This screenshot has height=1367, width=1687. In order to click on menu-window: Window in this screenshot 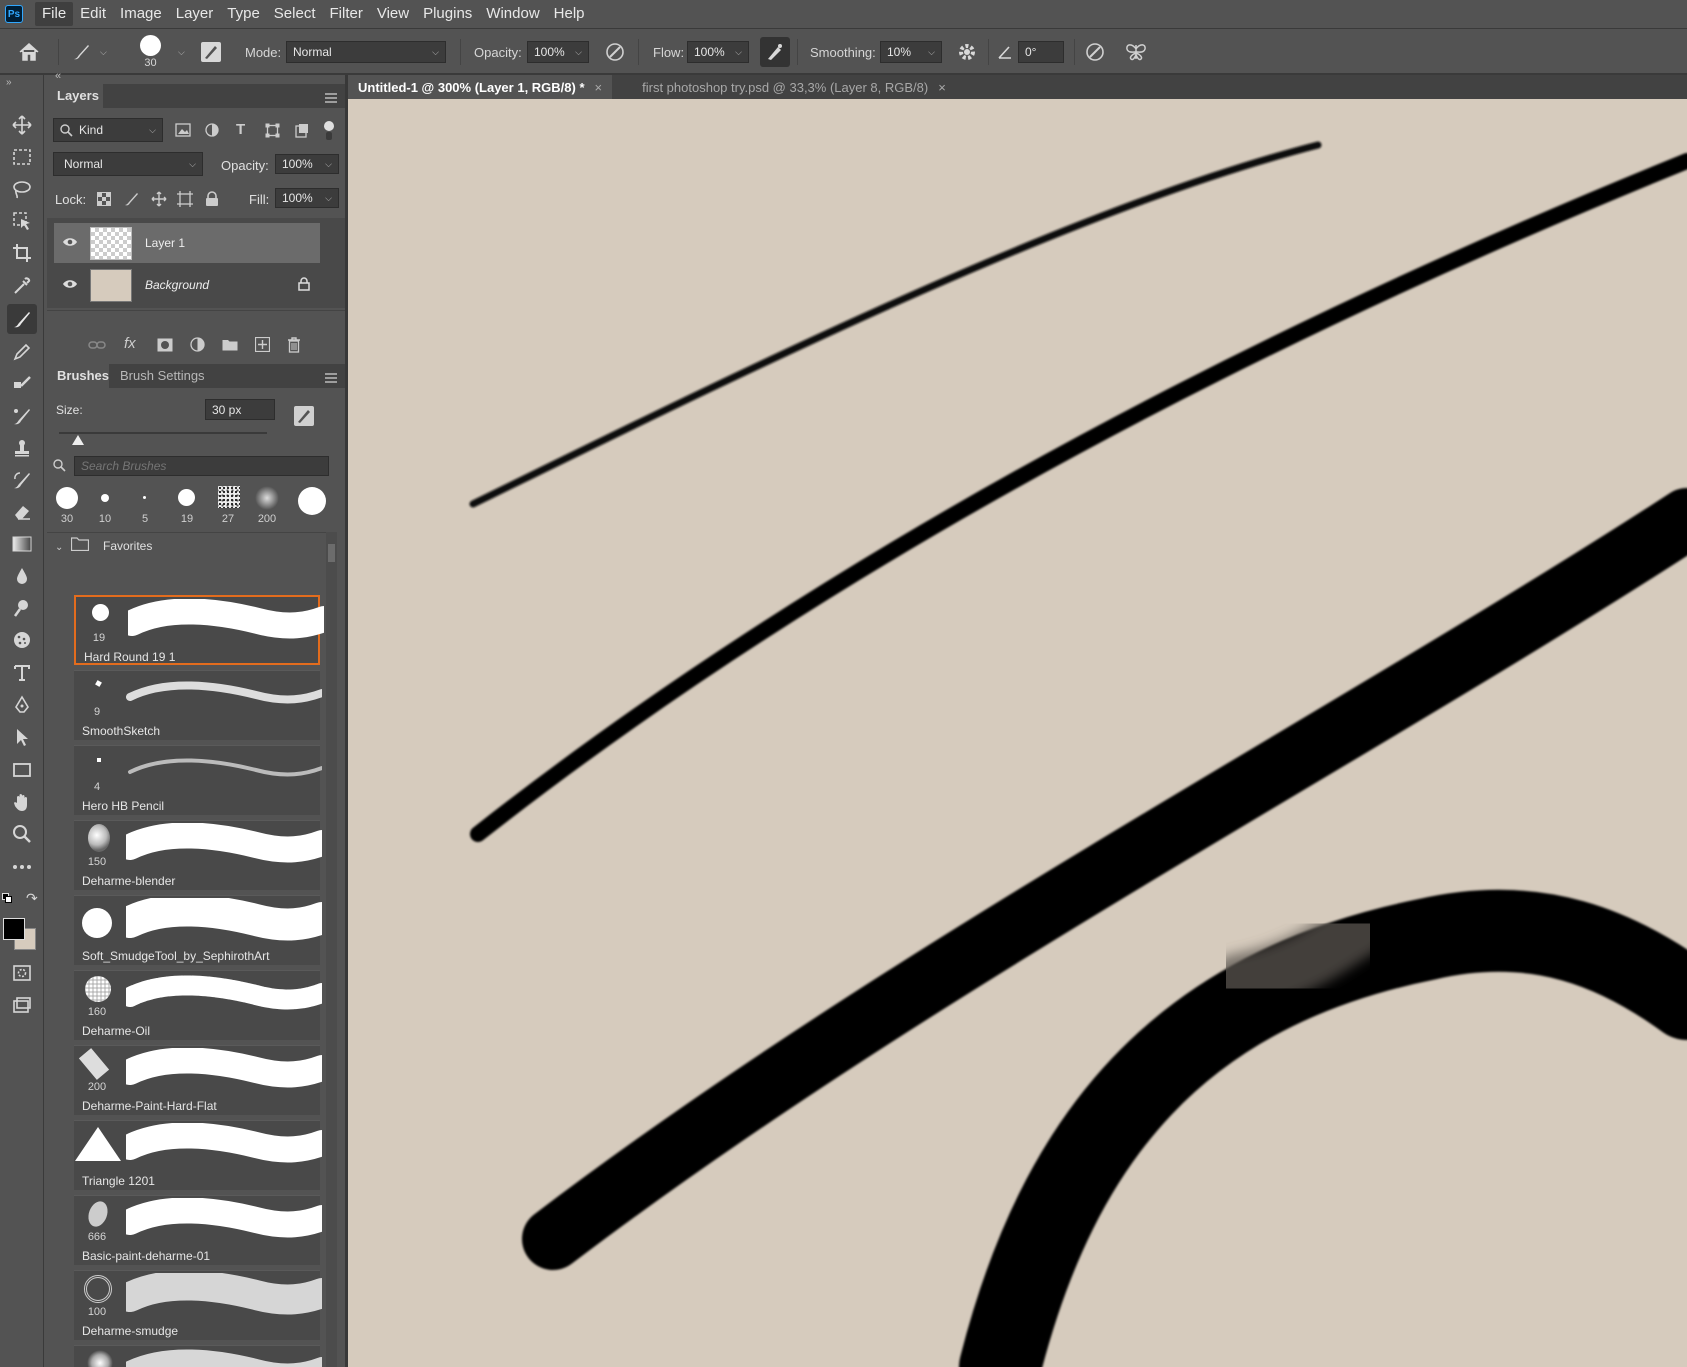, I will do `click(512, 14)`.